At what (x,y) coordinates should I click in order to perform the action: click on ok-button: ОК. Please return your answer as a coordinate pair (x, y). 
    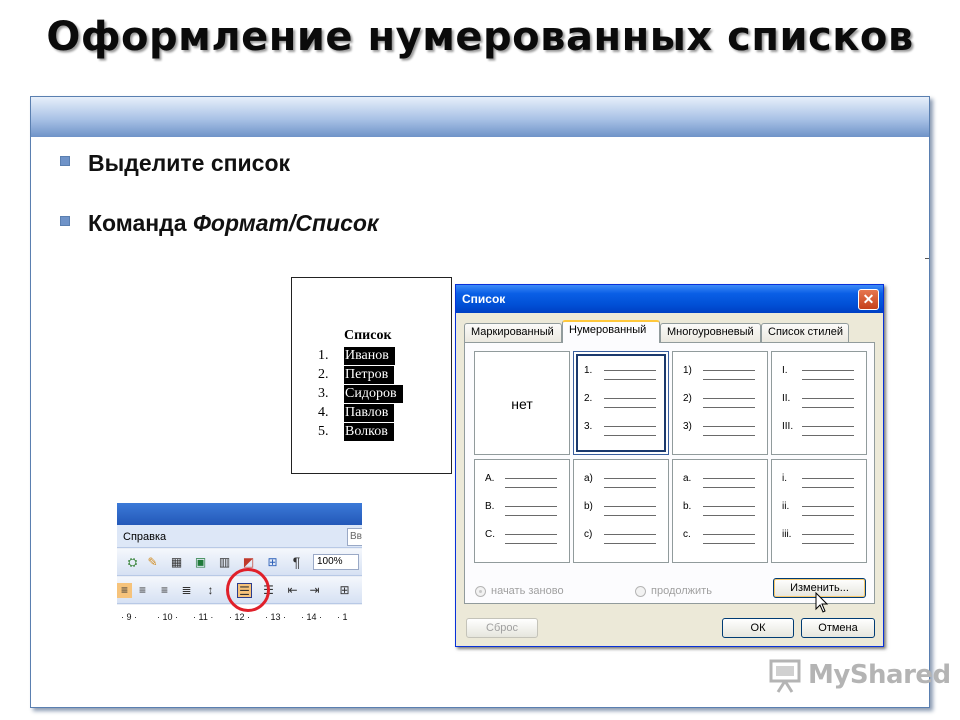
    Looking at the image, I should click on (758, 628).